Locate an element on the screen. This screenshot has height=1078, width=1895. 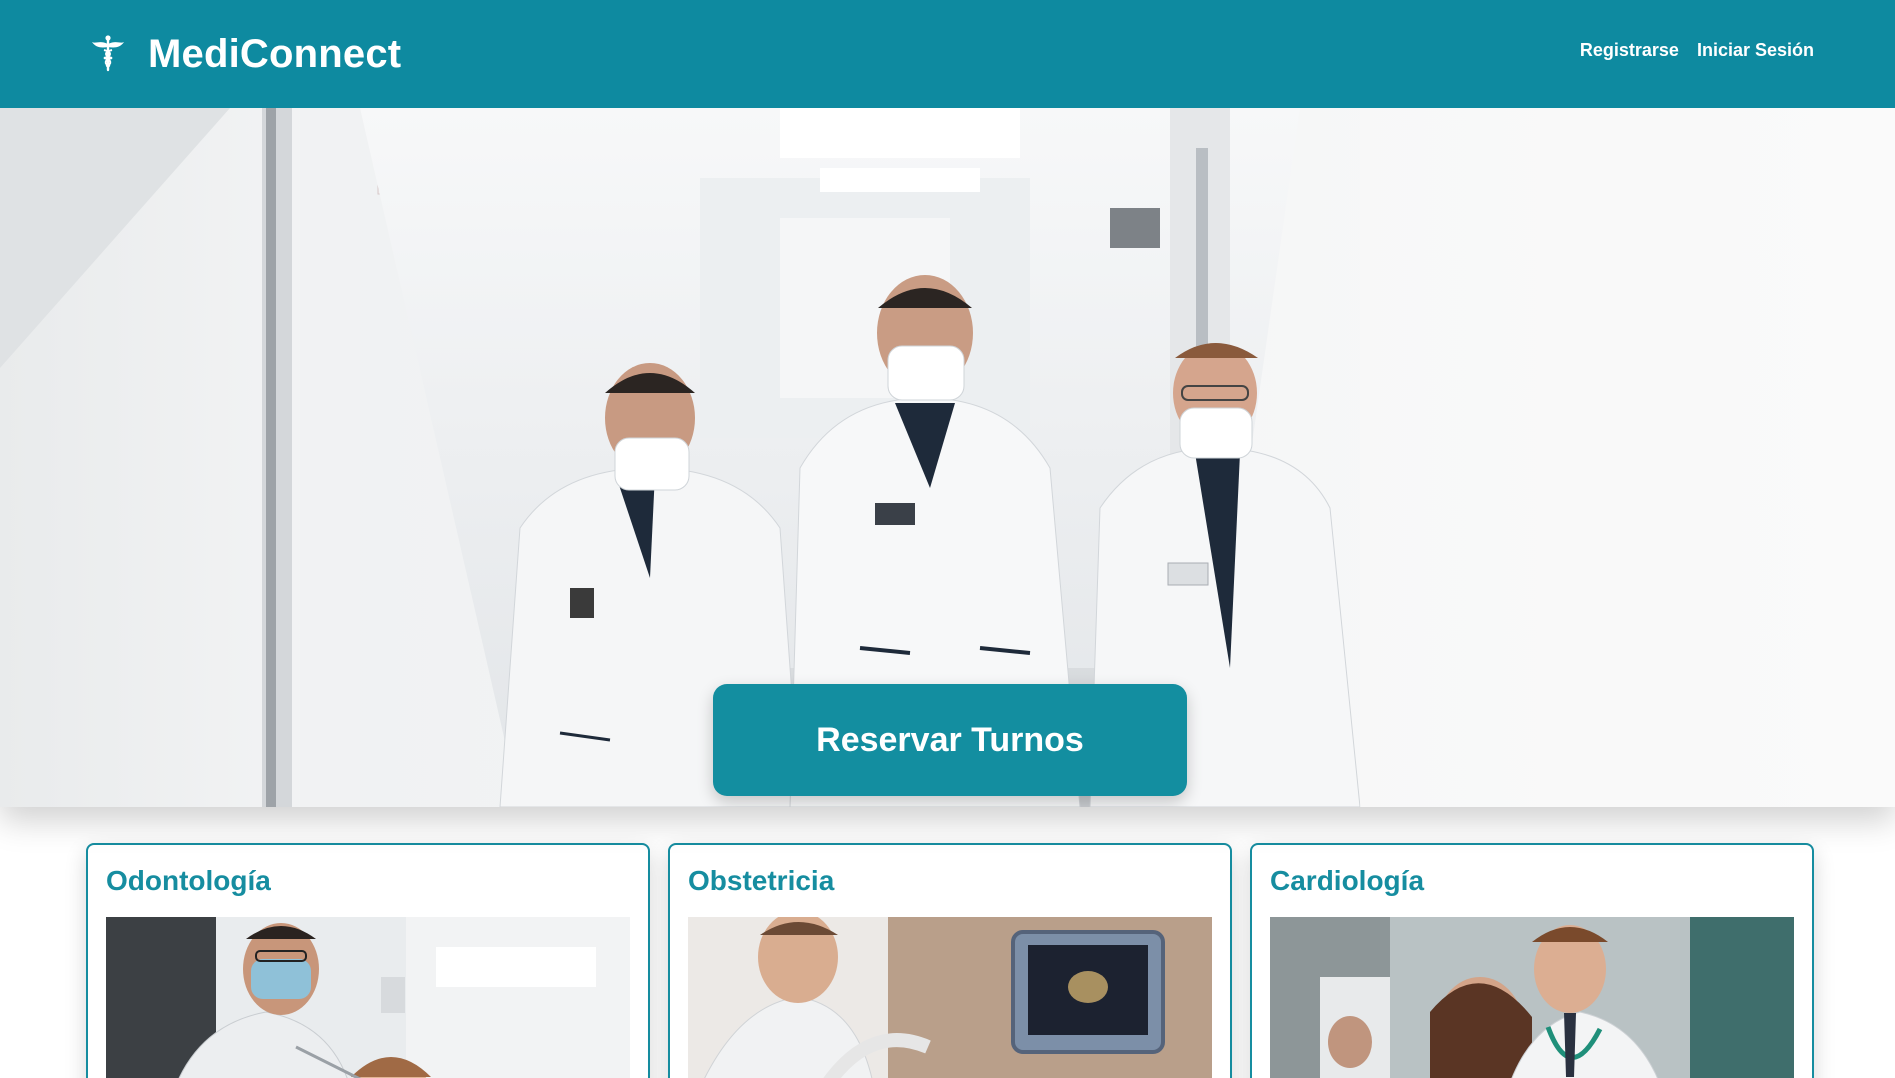
login-link: Iniciar Sesión is located at coordinates (1755, 50).